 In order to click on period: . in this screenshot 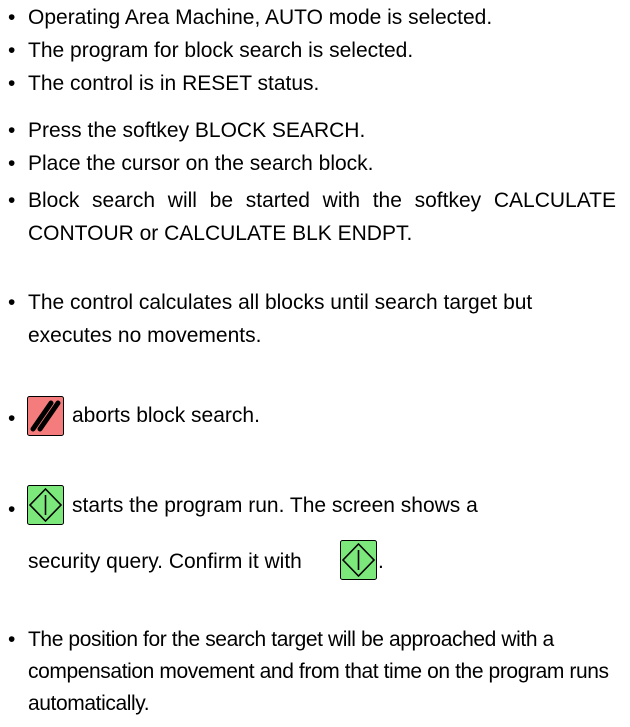, I will do `click(381, 561)`.